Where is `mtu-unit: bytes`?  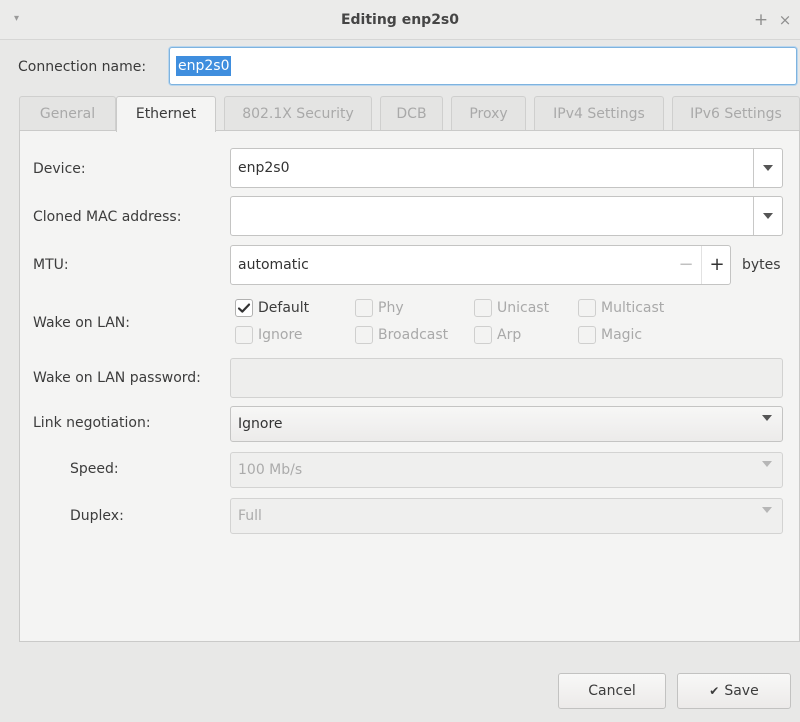 mtu-unit: bytes is located at coordinates (761, 265).